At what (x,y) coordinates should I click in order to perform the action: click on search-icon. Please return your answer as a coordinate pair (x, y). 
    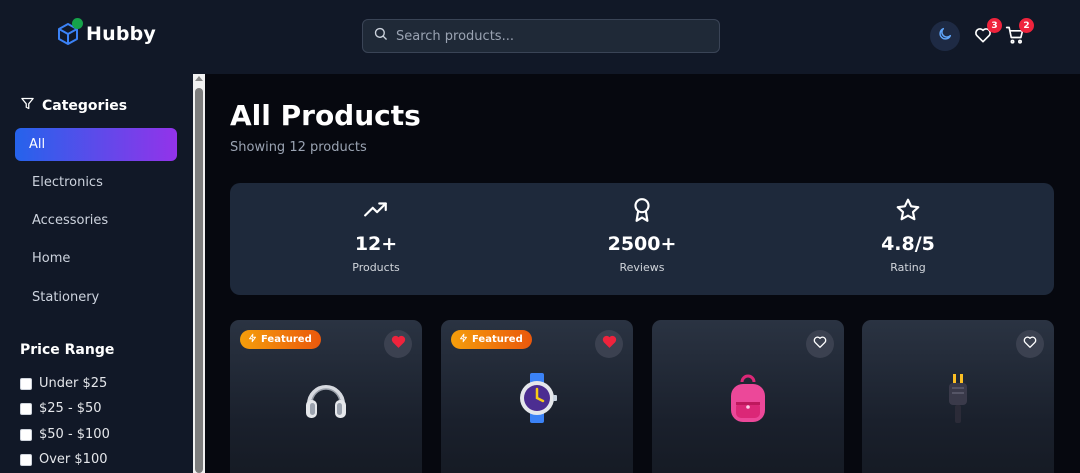
    Looking at the image, I should click on (380, 36).